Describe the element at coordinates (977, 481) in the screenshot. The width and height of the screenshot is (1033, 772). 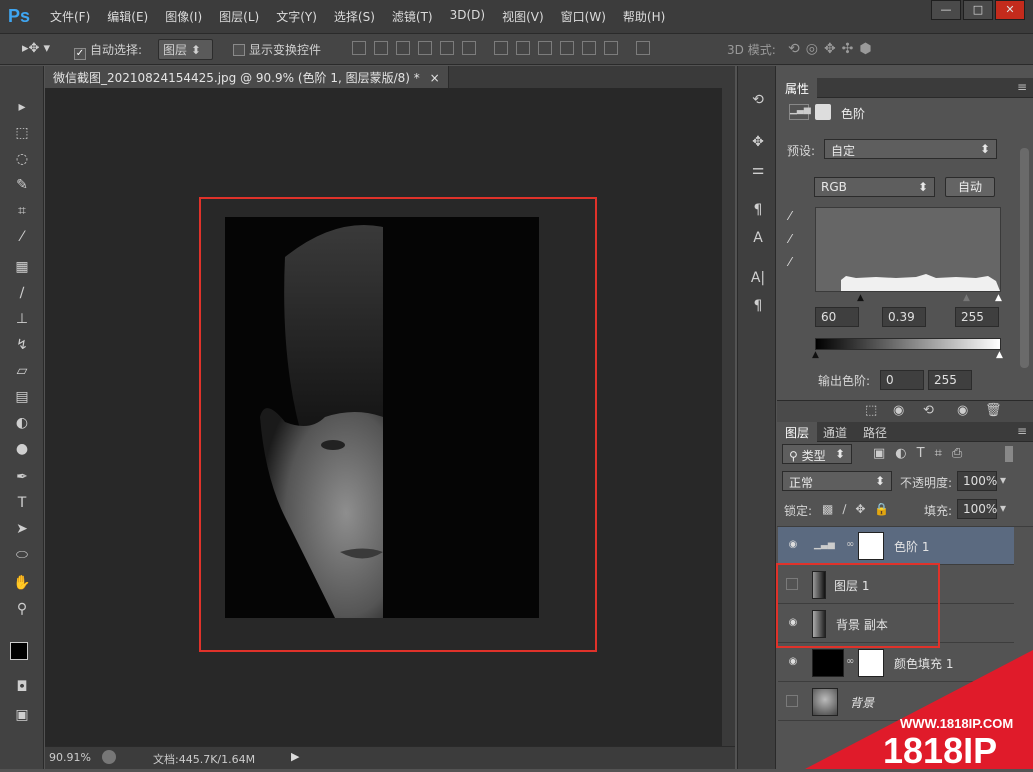
I see `opacity-field: 100%` at that location.